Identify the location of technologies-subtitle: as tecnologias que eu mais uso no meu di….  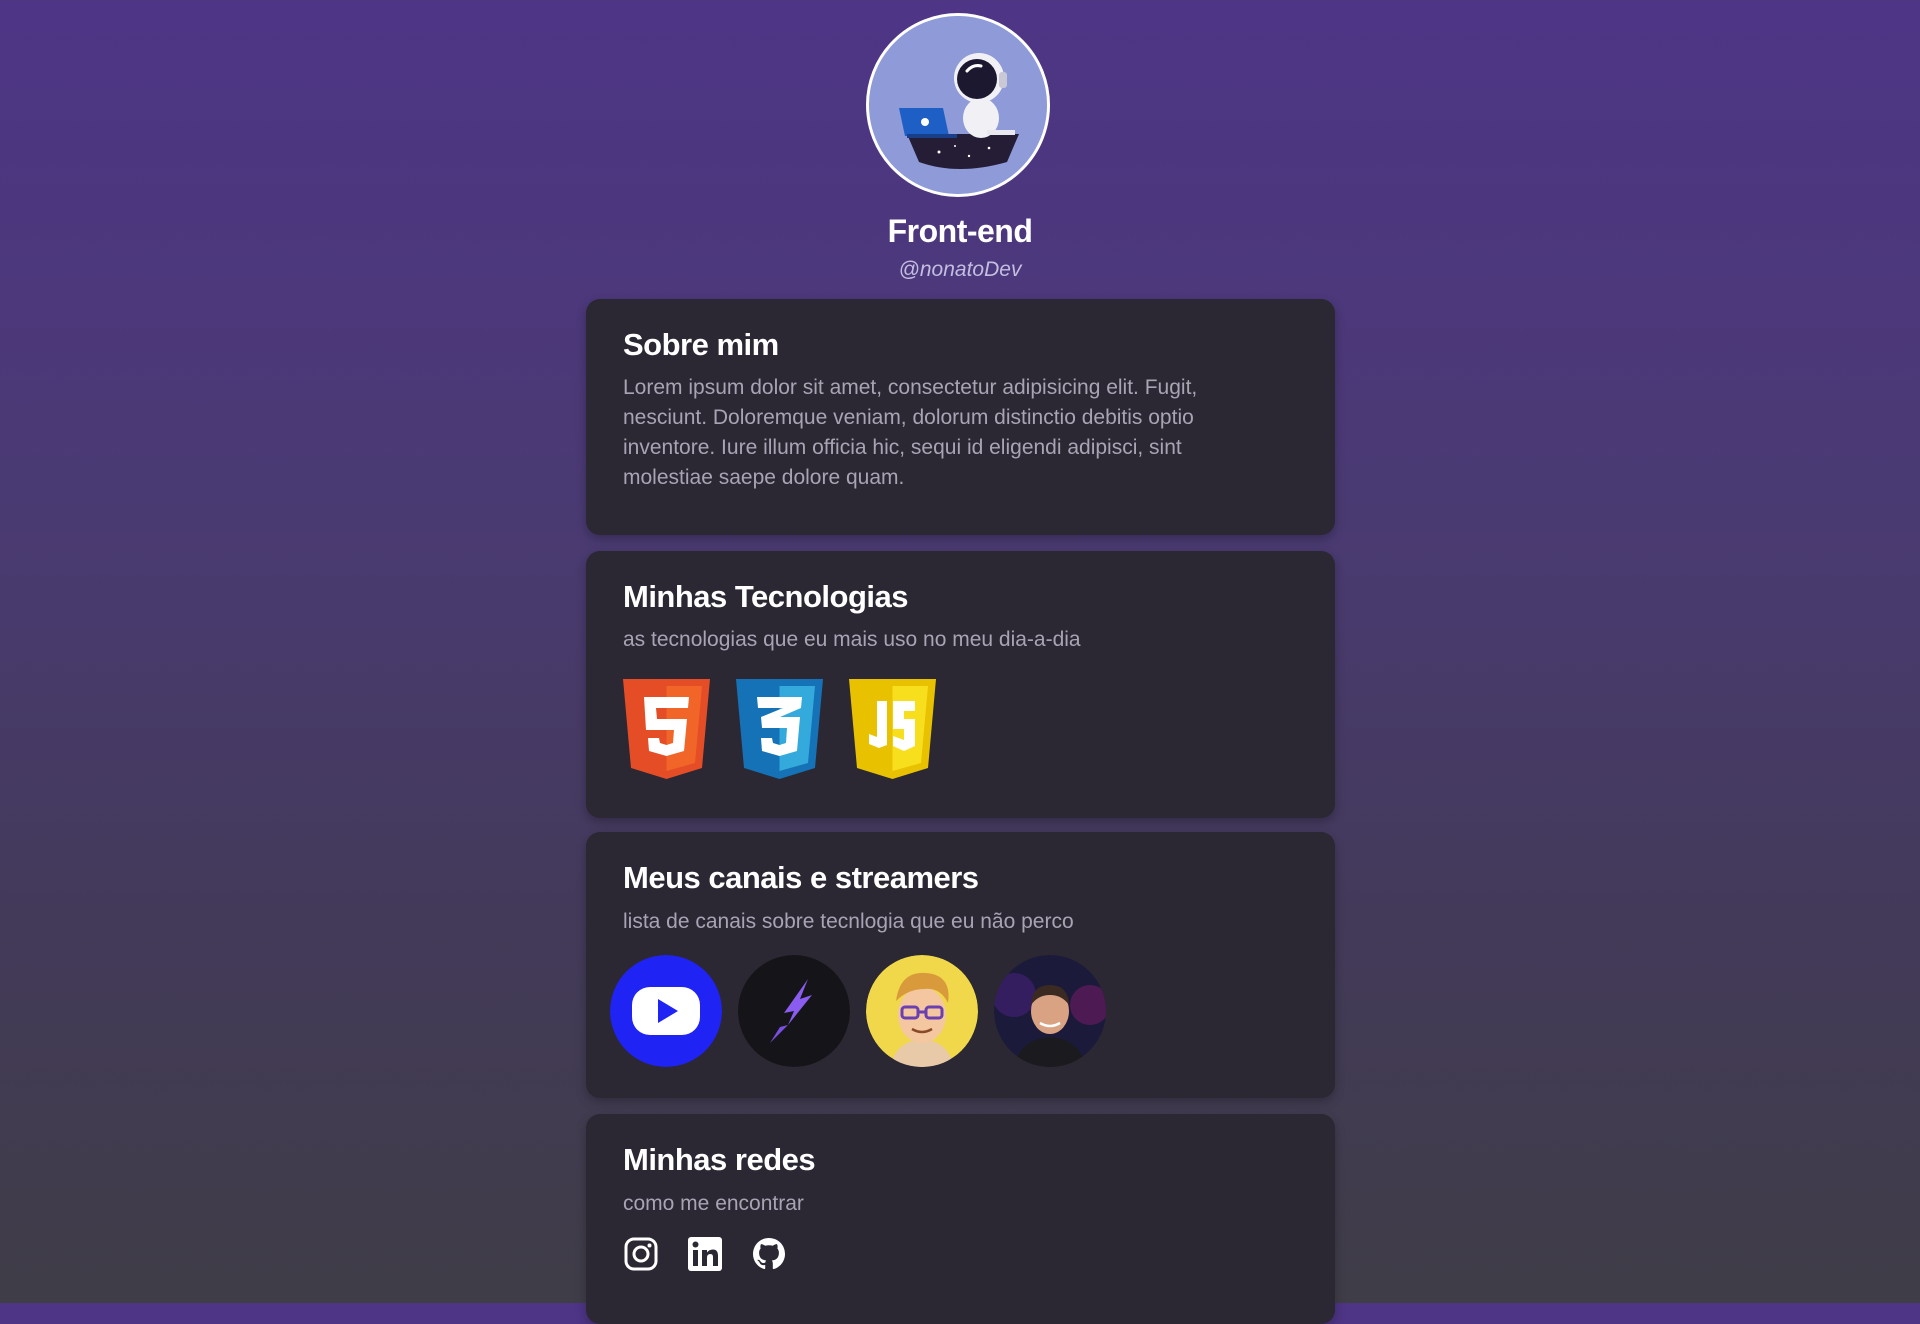
(852, 639).